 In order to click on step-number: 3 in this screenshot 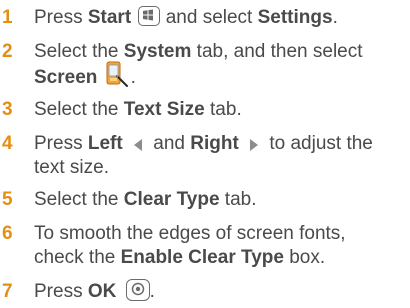, I will do `click(7, 109)`.